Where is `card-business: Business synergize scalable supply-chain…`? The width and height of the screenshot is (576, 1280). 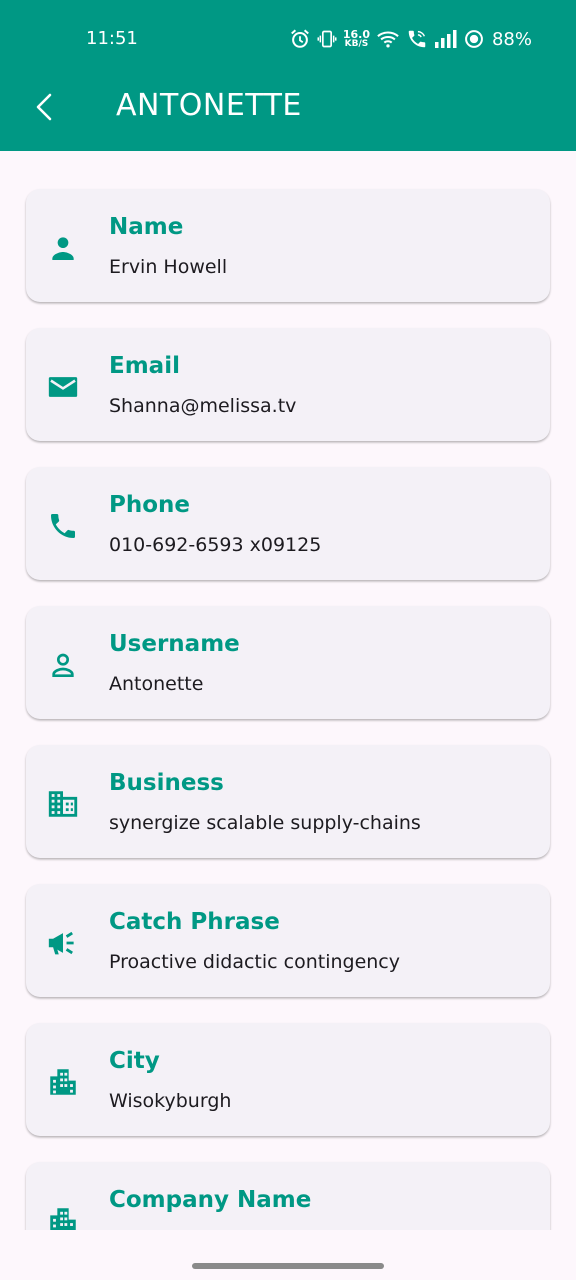 card-business: Business synergize scalable supply-chain… is located at coordinates (288, 801).